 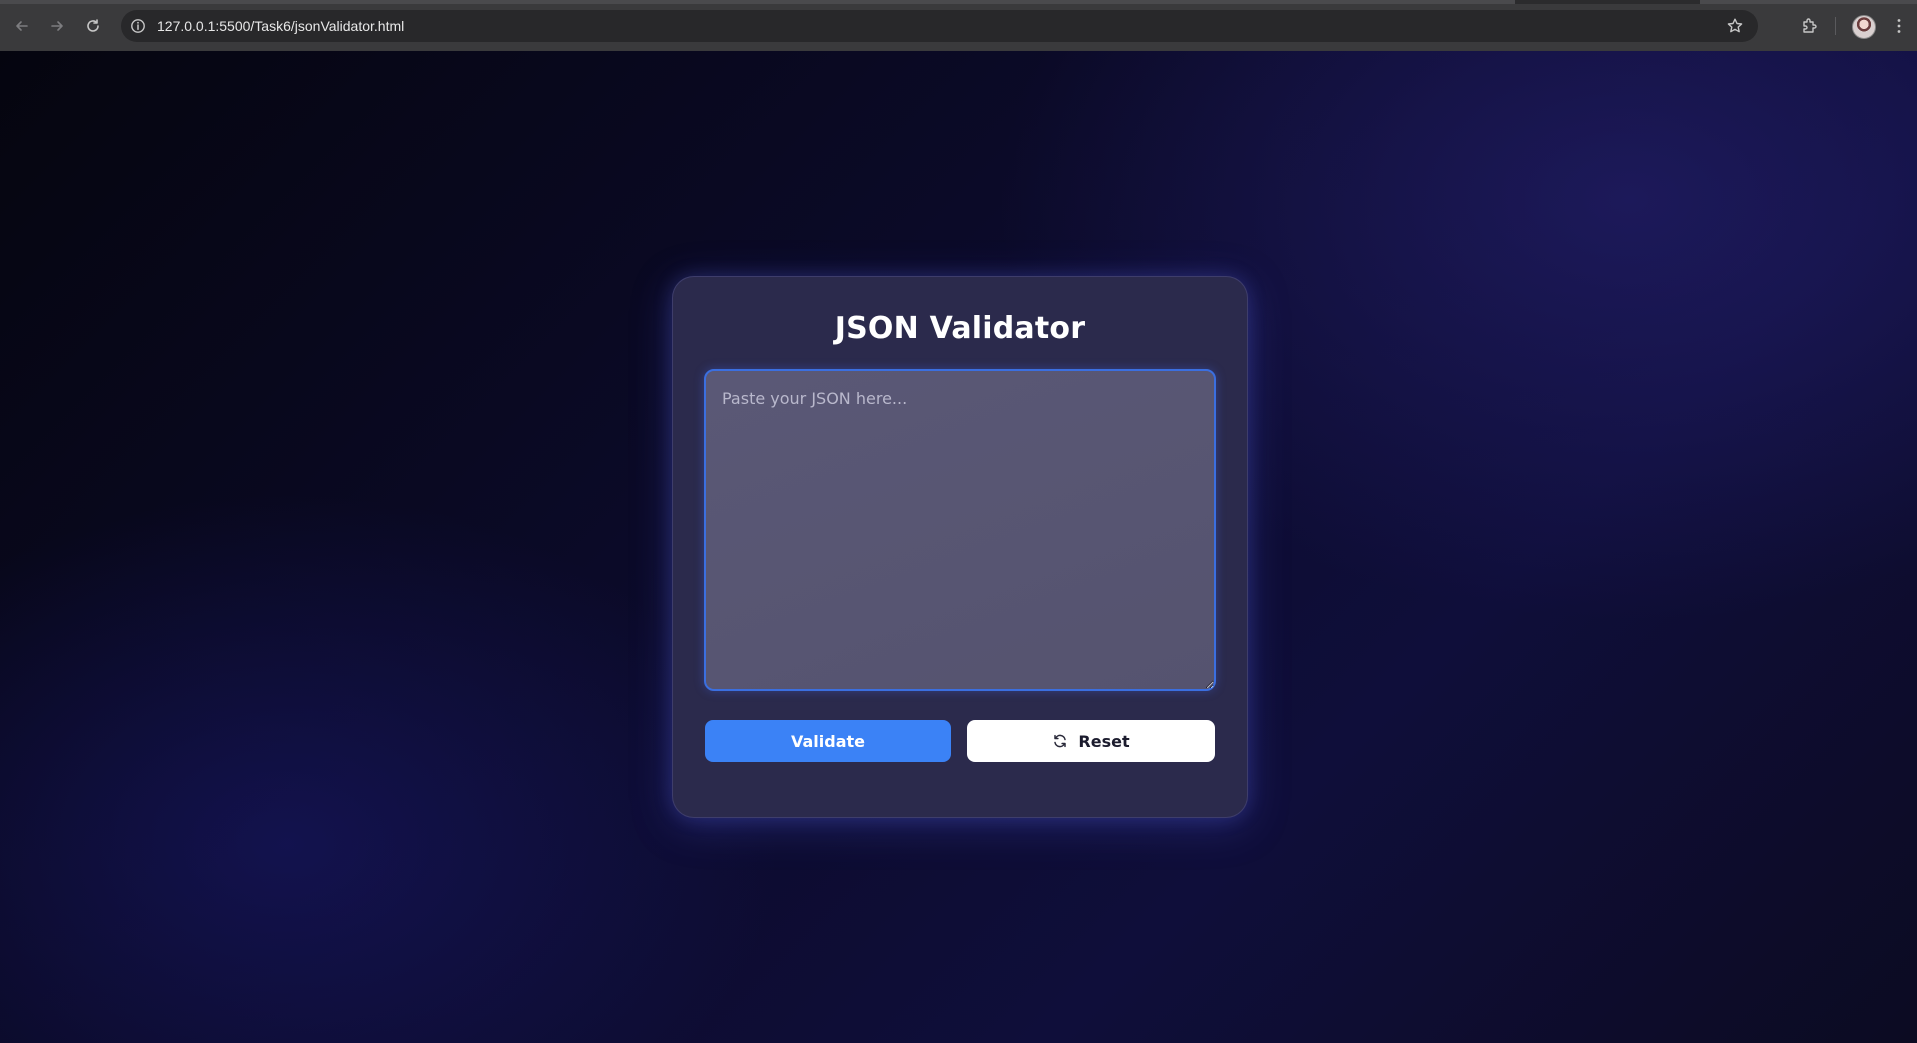 I want to click on address-bar: 127.0.0.1:5500/Task6/jsonValidator.html, so click(x=939, y=26).